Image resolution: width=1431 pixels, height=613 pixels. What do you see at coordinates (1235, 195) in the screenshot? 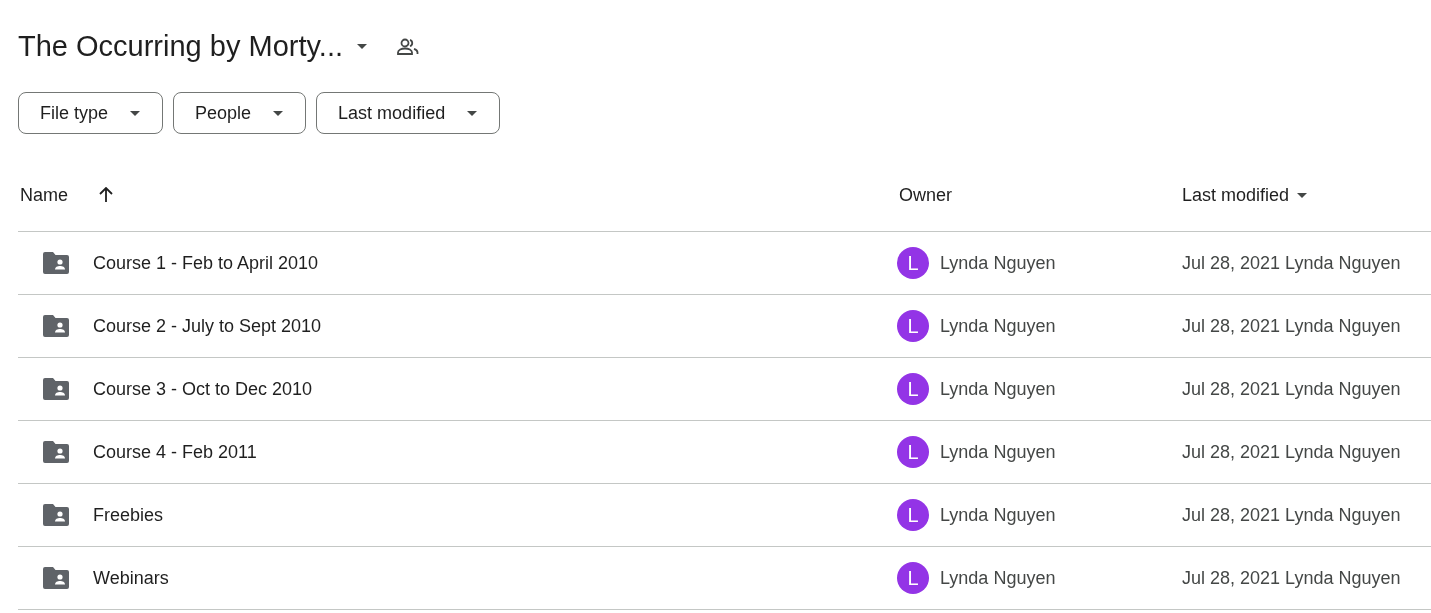
I see `column-header: Last modified` at bounding box center [1235, 195].